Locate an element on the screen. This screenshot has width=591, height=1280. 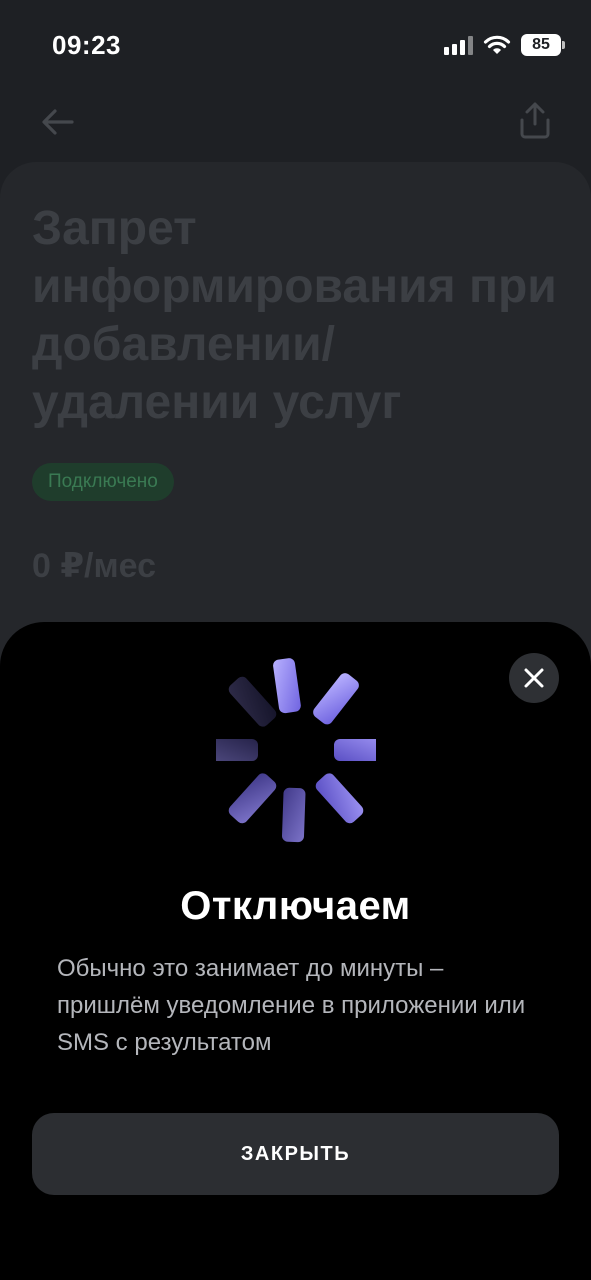
share-icon is located at coordinates (535, 120).